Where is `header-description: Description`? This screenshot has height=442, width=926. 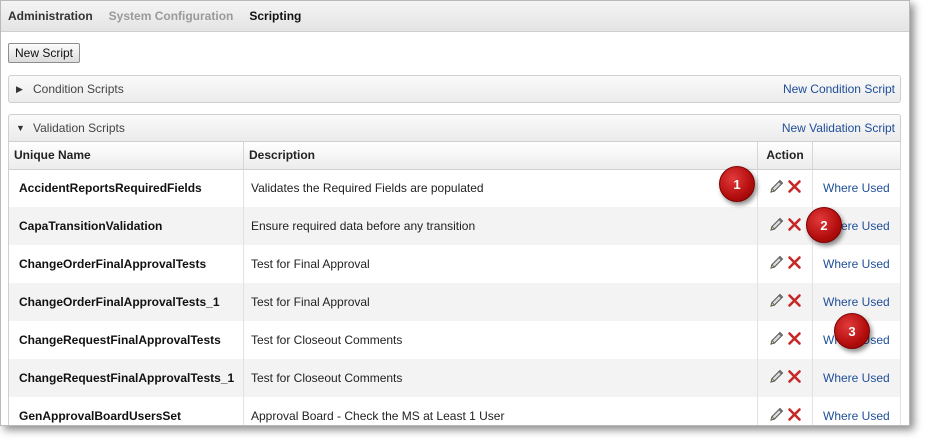
header-description: Description is located at coordinates (500, 156).